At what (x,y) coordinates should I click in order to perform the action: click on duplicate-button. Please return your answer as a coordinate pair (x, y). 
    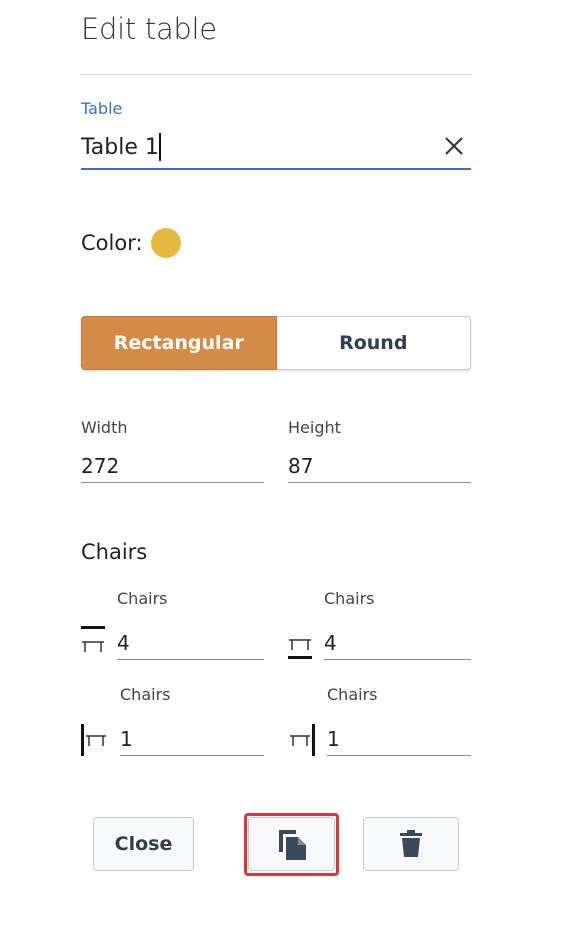
    Looking at the image, I should click on (291, 844).